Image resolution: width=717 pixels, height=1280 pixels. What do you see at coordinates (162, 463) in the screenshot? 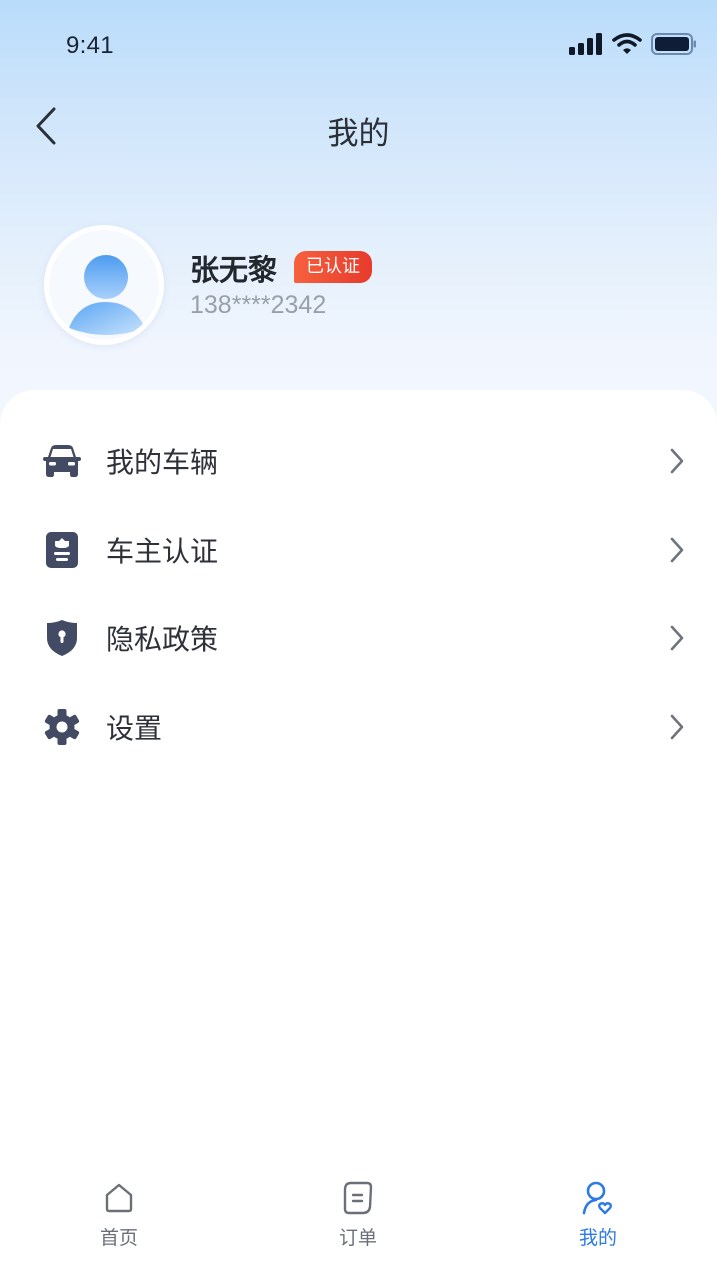
I see `menu-item-label: 我的车辆` at bounding box center [162, 463].